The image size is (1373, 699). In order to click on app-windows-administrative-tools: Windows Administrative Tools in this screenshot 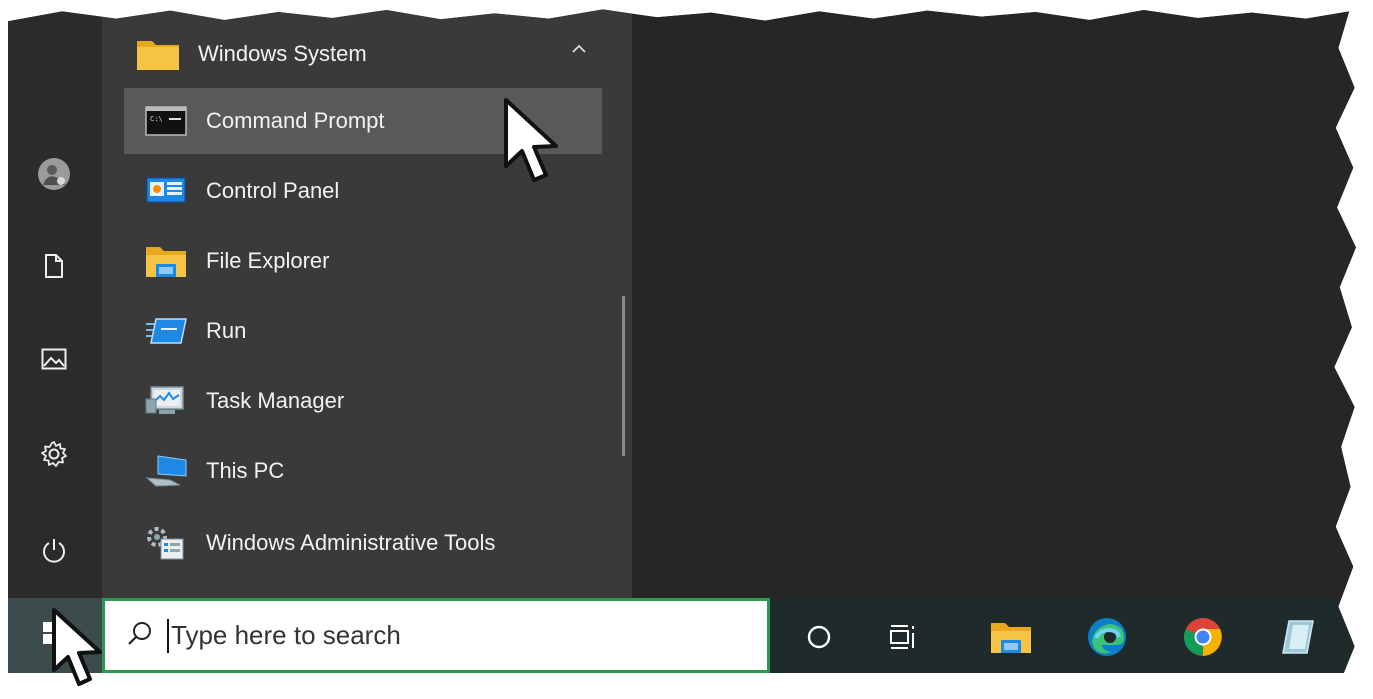, I will do `click(363, 543)`.